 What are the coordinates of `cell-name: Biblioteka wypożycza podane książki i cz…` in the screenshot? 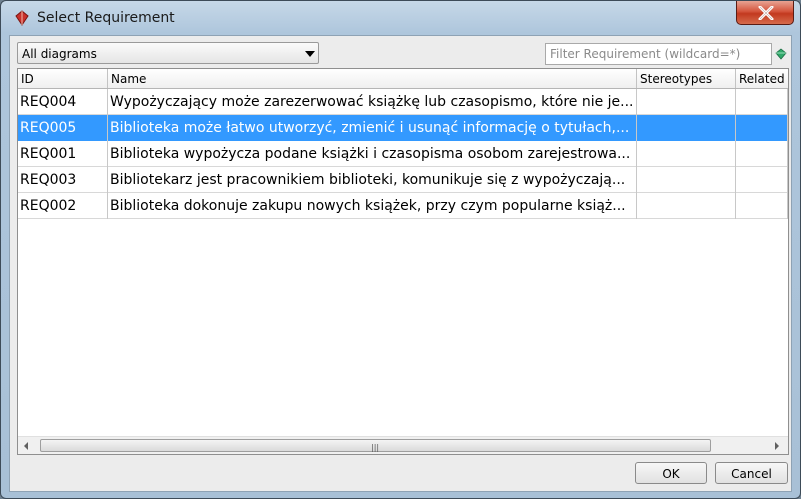 It's located at (372, 154).